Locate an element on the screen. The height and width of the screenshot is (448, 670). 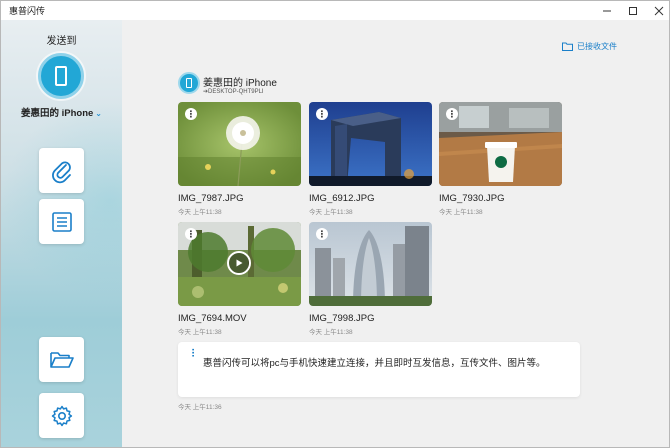
received-files-label: 已接收文件 is located at coordinates (597, 46).